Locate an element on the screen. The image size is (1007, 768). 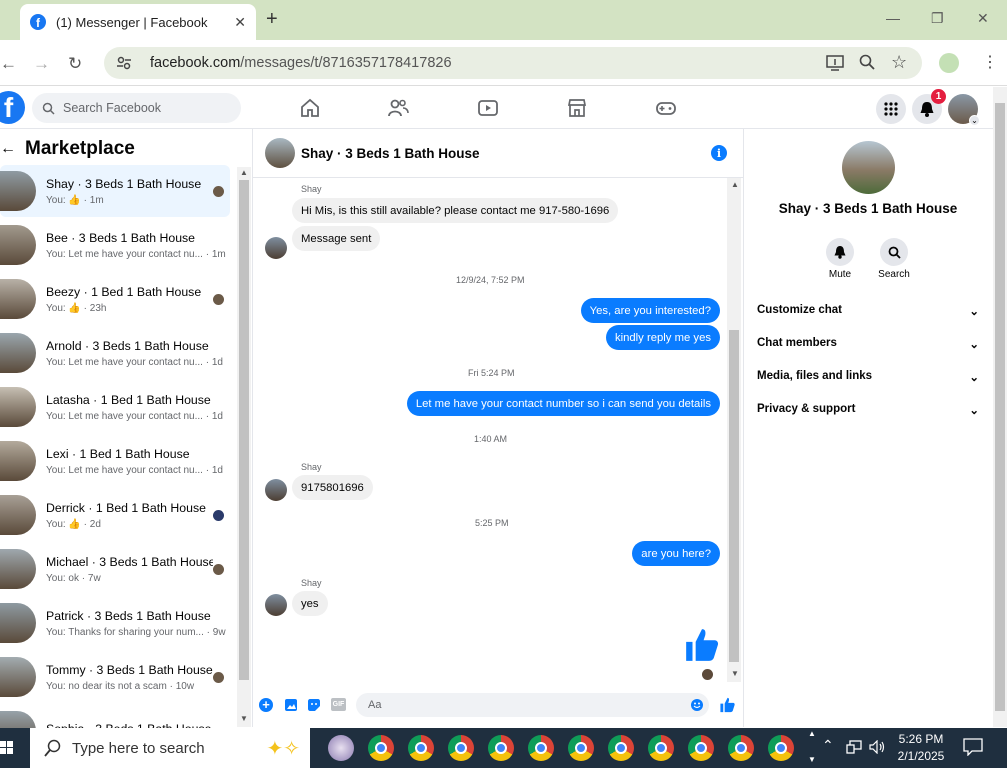
taskbar-search-input: Type here to search ✦✧ is located at coordinates (170, 748).